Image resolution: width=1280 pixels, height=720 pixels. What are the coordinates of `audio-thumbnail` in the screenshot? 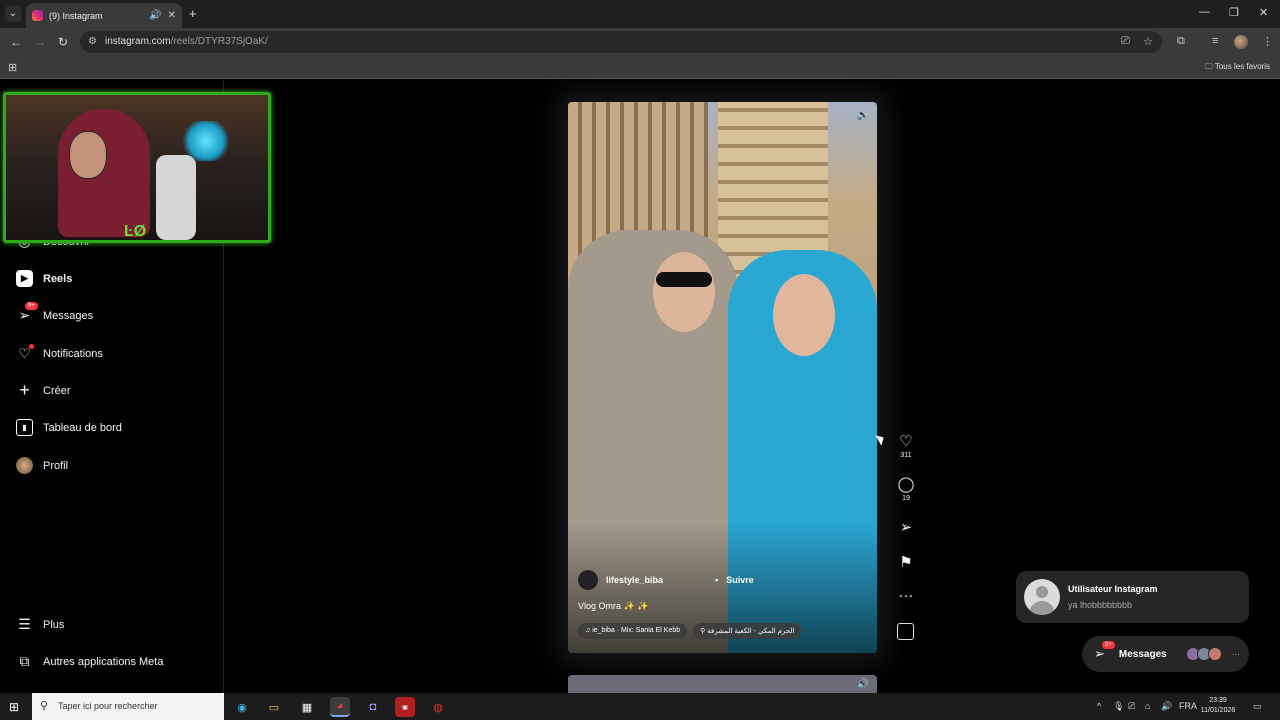 It's located at (905, 631).